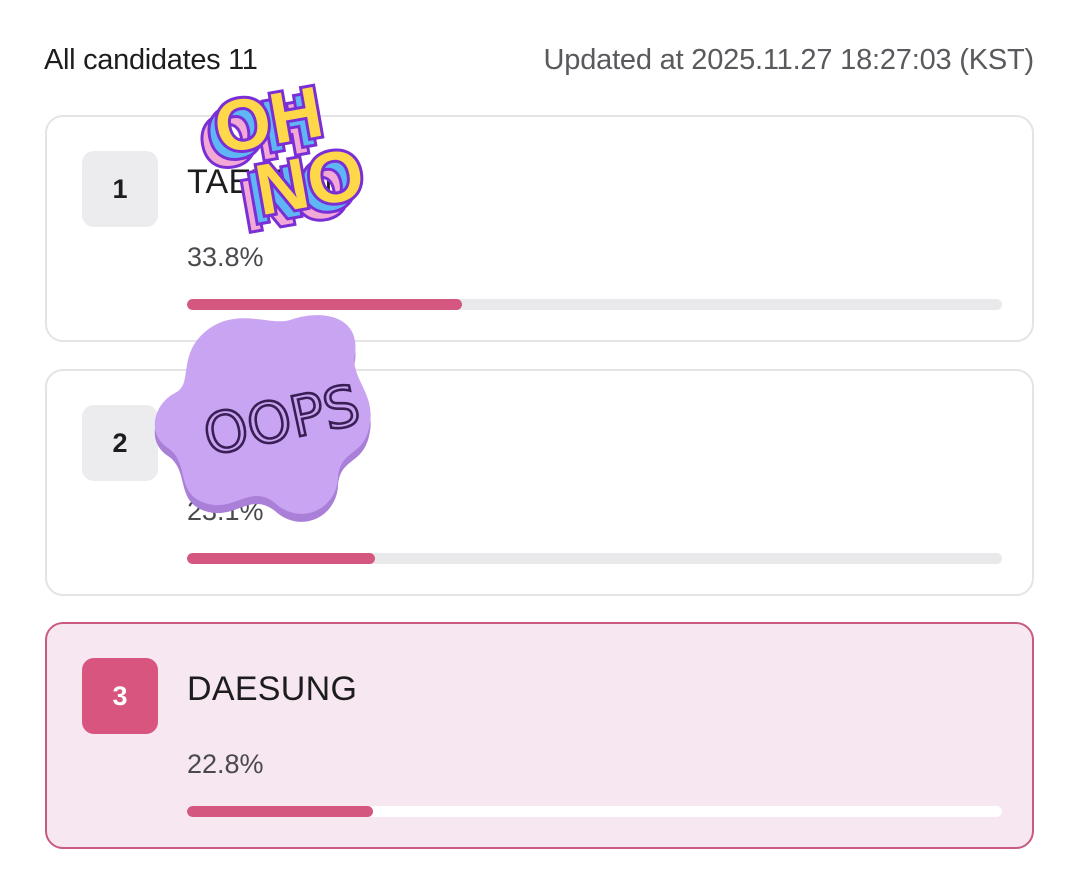 The width and height of the screenshot is (1080, 872). I want to click on rank-badge: 1, so click(120, 189).